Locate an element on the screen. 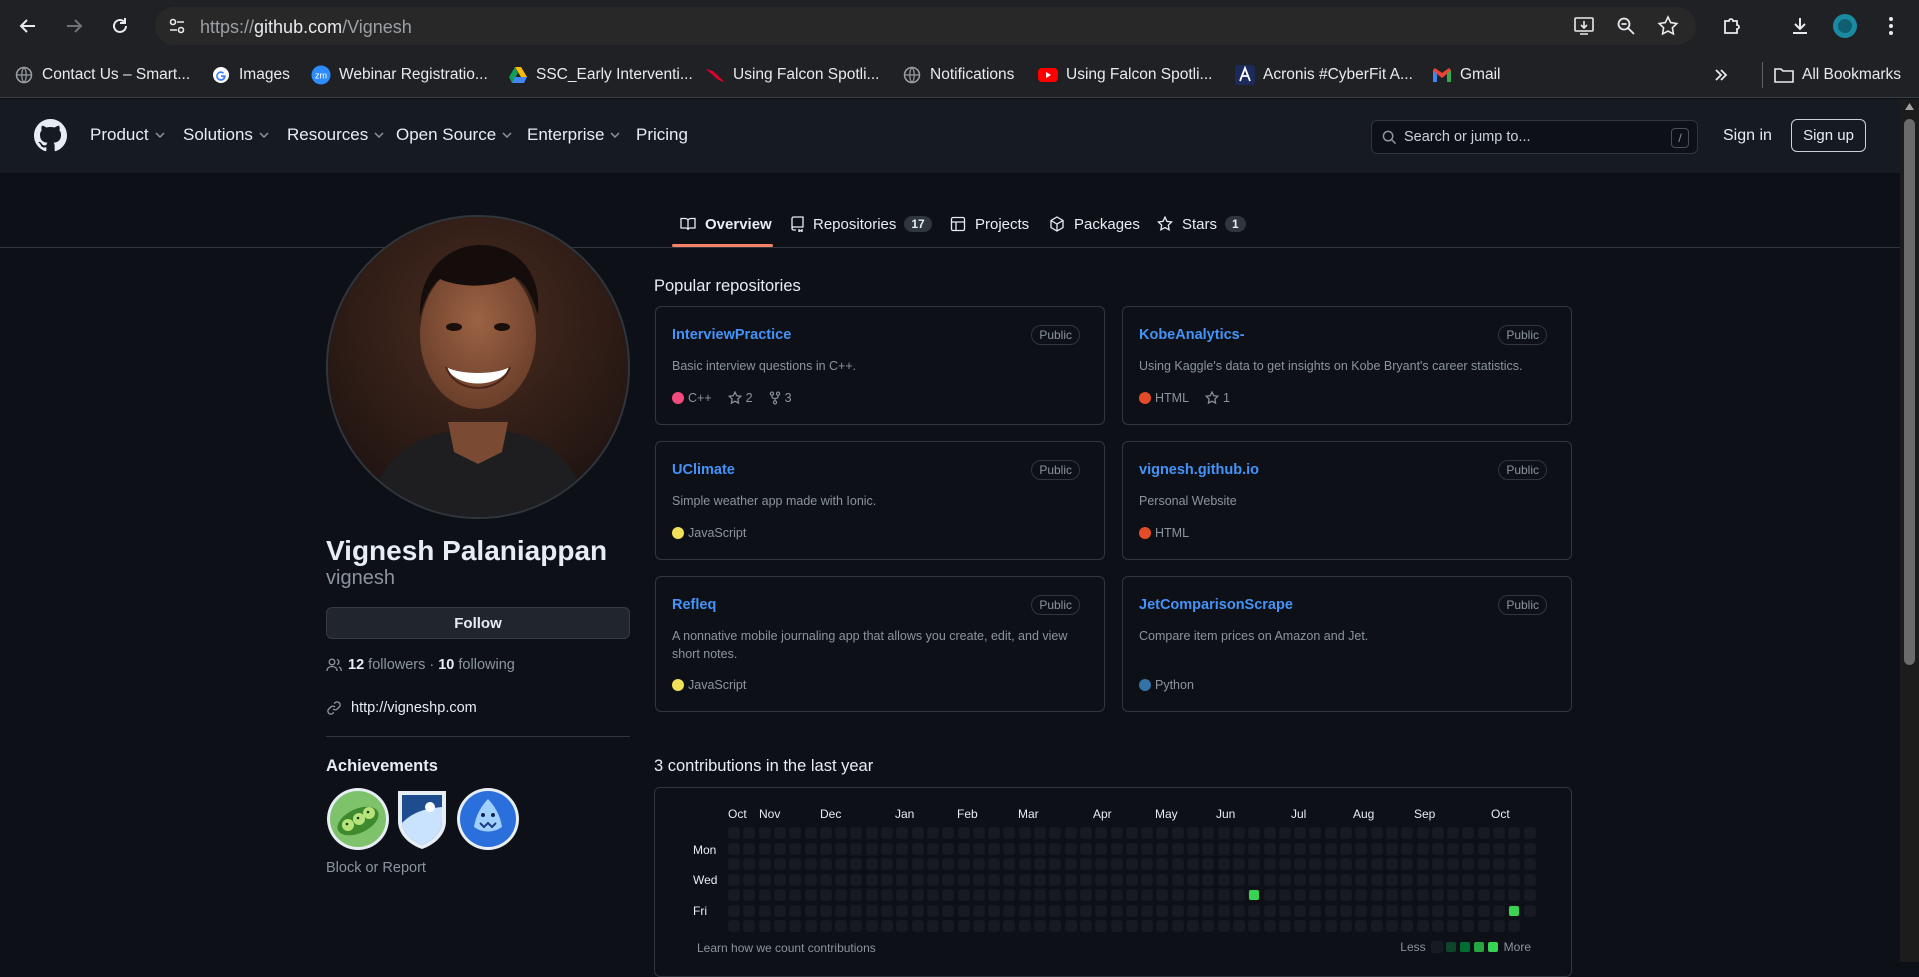 Image resolution: width=1919 pixels, height=977 pixels. learn-contributions-link: Learn how we count contributions is located at coordinates (786, 948).